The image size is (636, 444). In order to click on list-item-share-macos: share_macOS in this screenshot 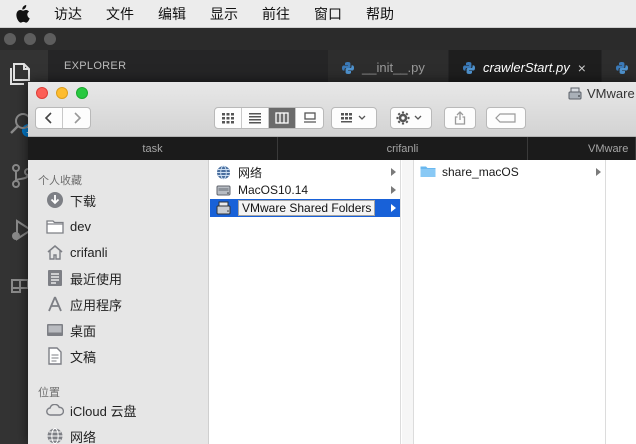, I will do `click(509, 172)`.